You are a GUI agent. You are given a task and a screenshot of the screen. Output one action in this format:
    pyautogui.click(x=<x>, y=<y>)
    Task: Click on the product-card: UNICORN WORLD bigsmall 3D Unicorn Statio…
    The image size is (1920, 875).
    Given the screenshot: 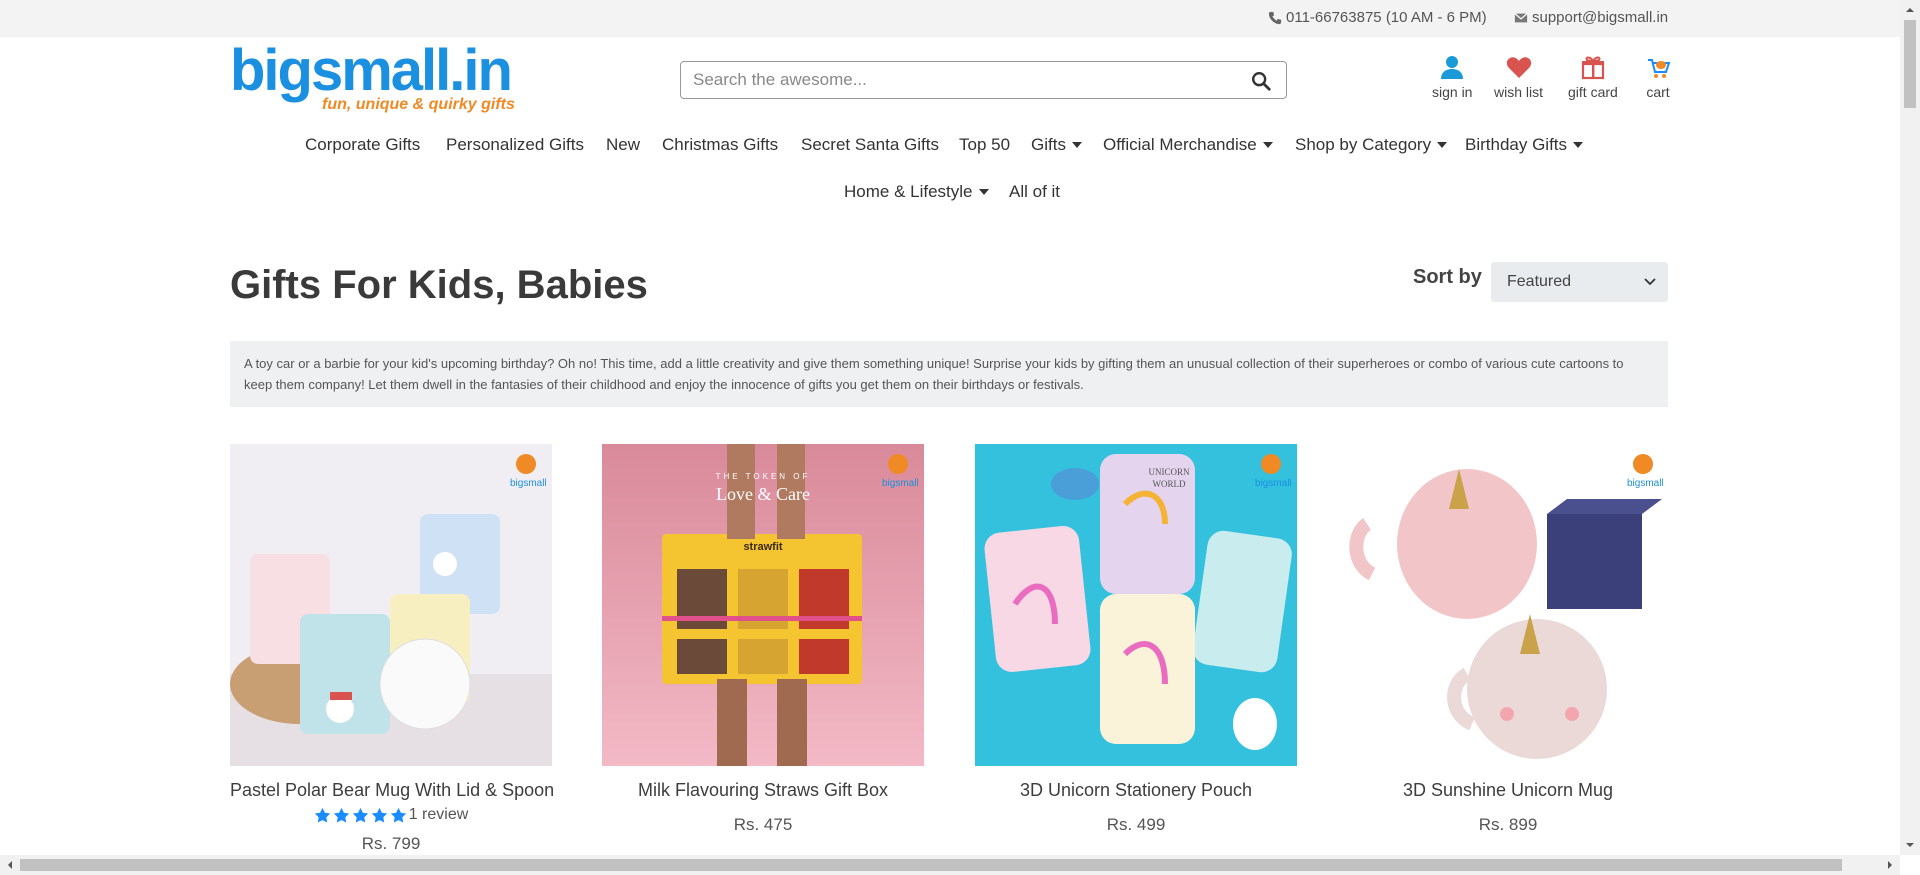 What is the action you would take?
    pyautogui.click(x=1136, y=639)
    